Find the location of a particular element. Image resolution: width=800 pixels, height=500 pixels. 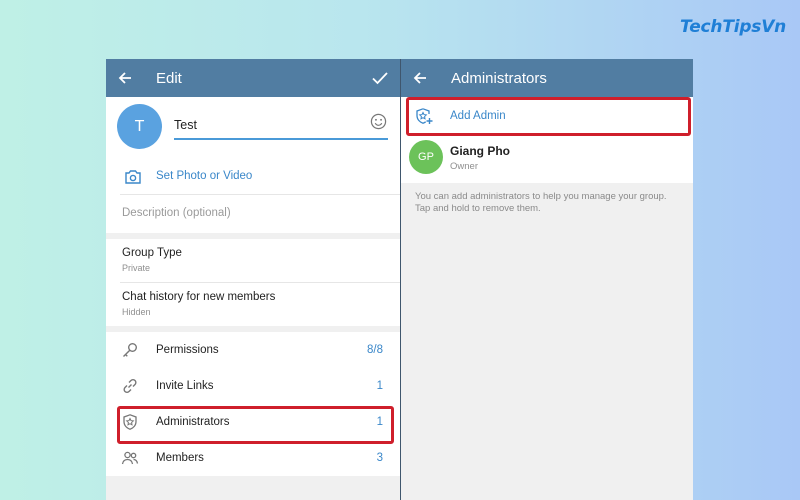

chat-history-title: Chat history for new members is located at coordinates (199, 297).